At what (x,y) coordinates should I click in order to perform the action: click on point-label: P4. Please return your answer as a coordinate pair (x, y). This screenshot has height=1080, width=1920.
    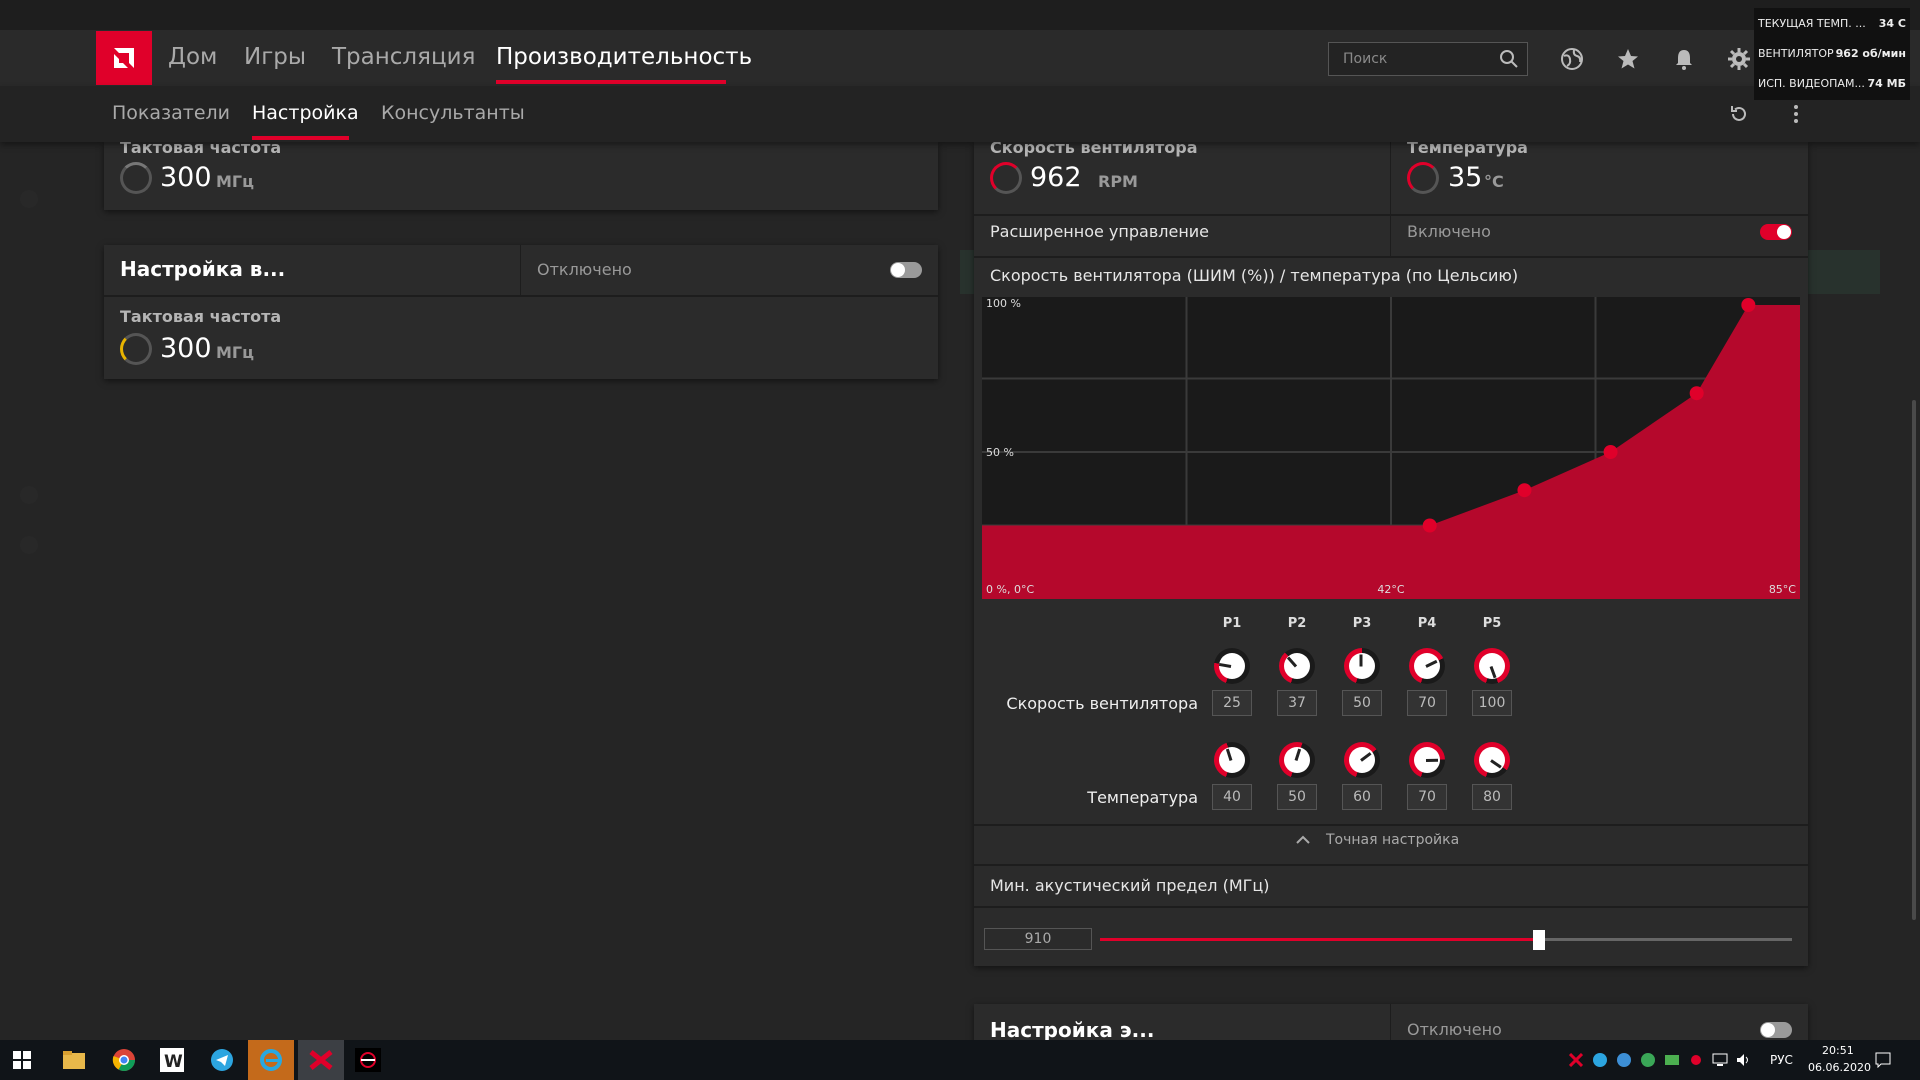
    Looking at the image, I should click on (1427, 623).